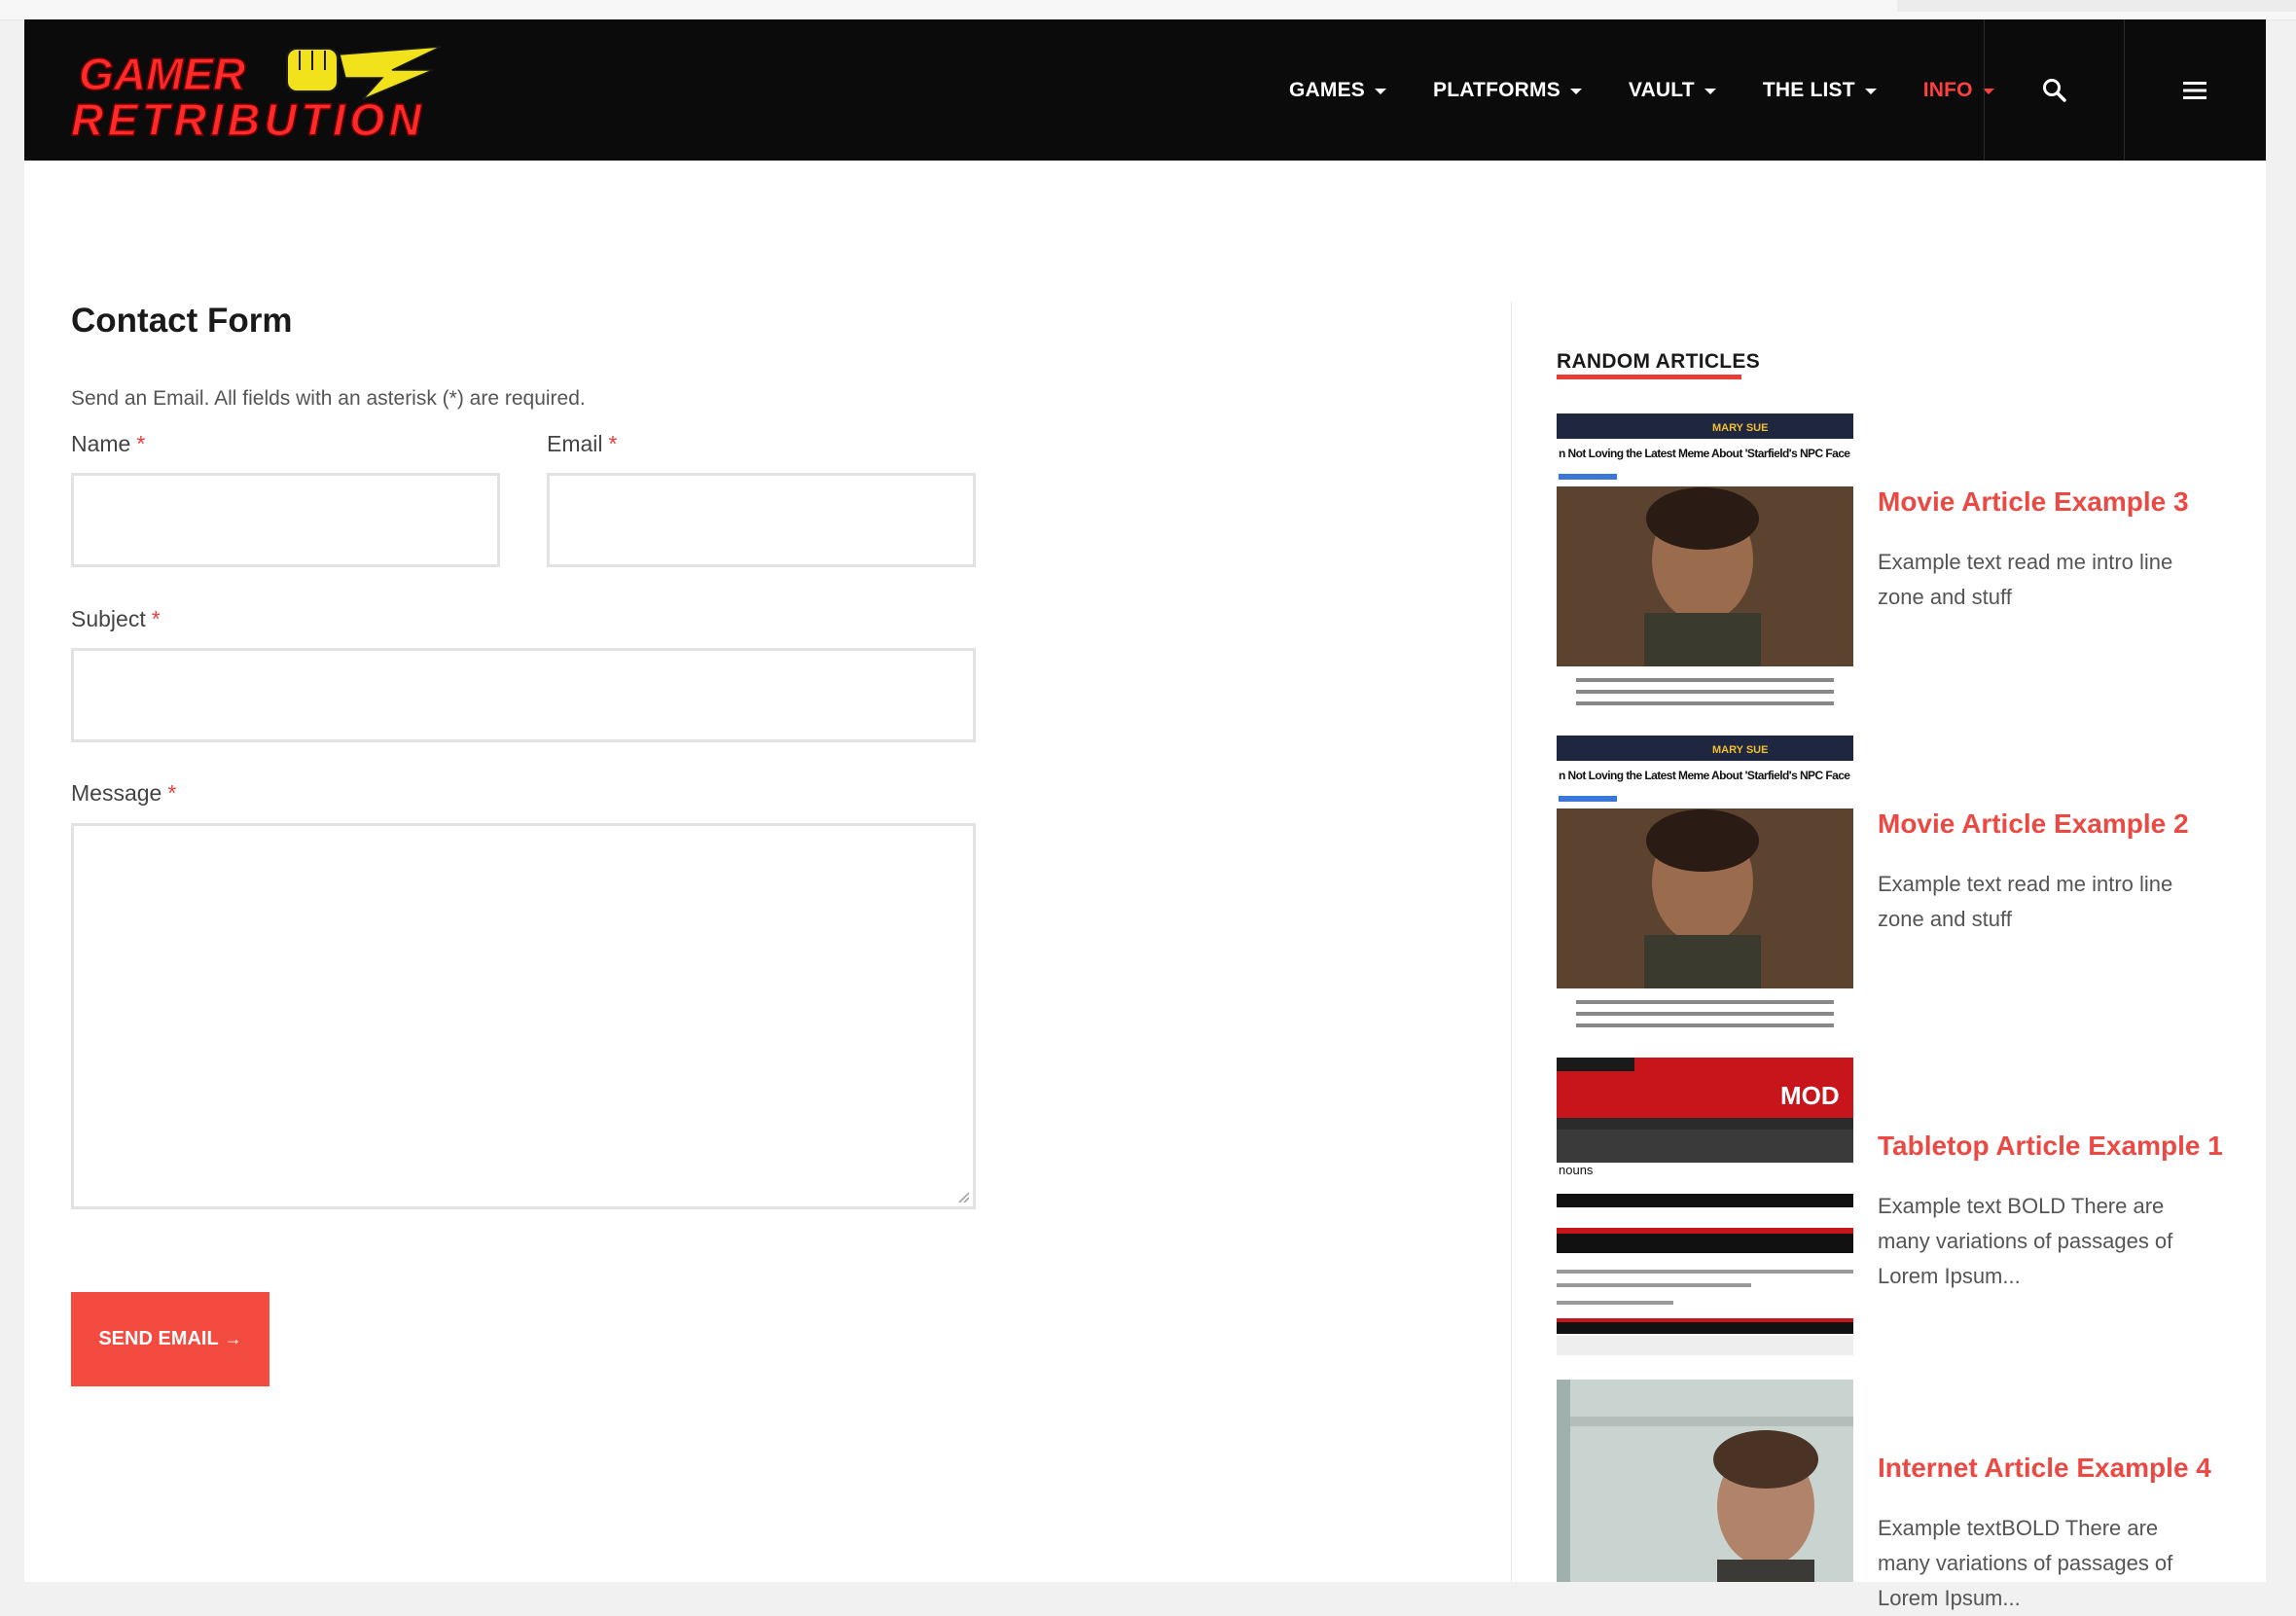  I want to click on message-label-text: Message, so click(116, 793).